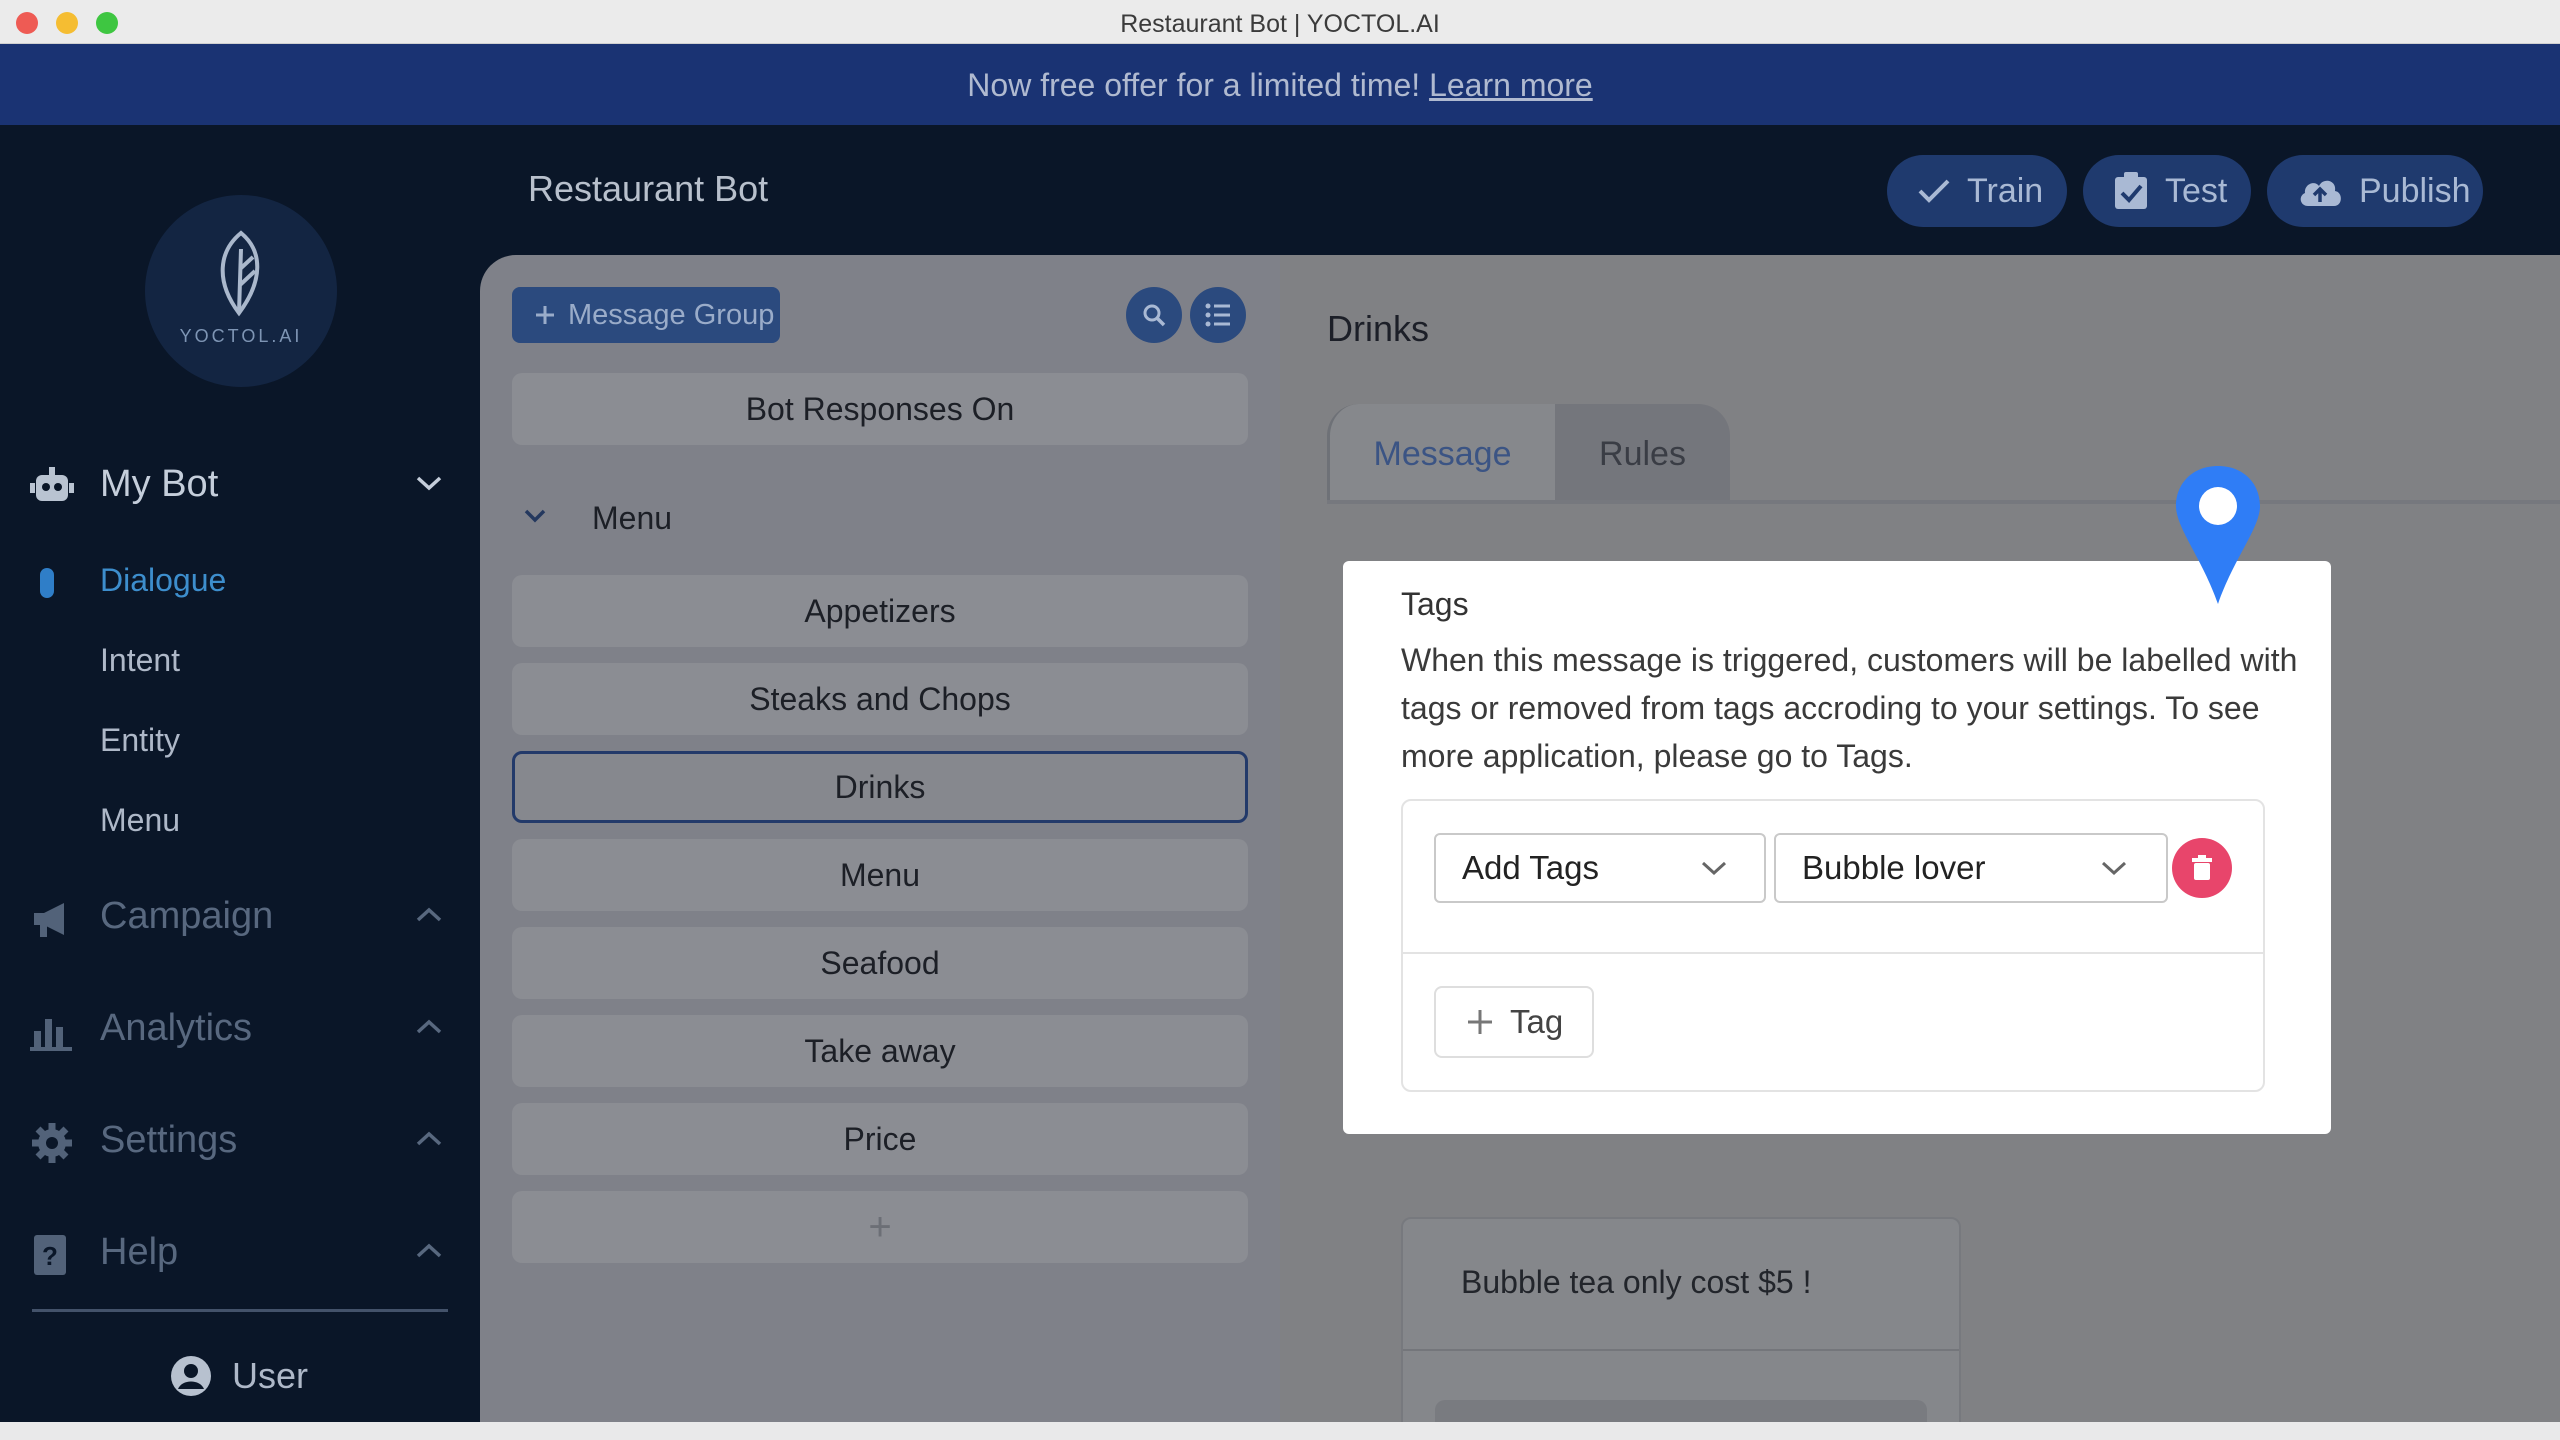 The width and height of the screenshot is (2560, 1440). I want to click on add-tag-button: Tag, so click(1514, 1022).